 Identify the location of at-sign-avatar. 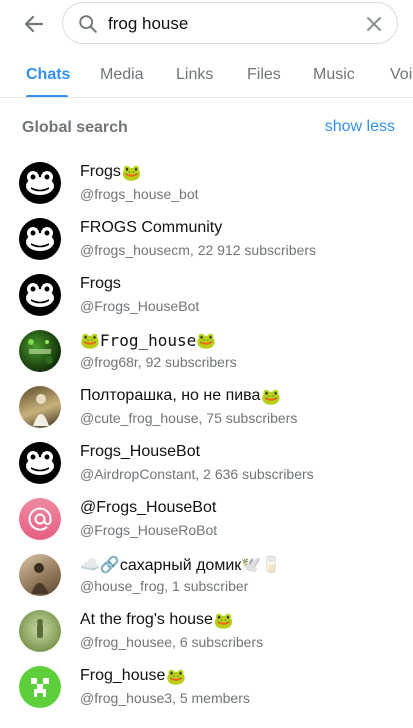
(40, 519).